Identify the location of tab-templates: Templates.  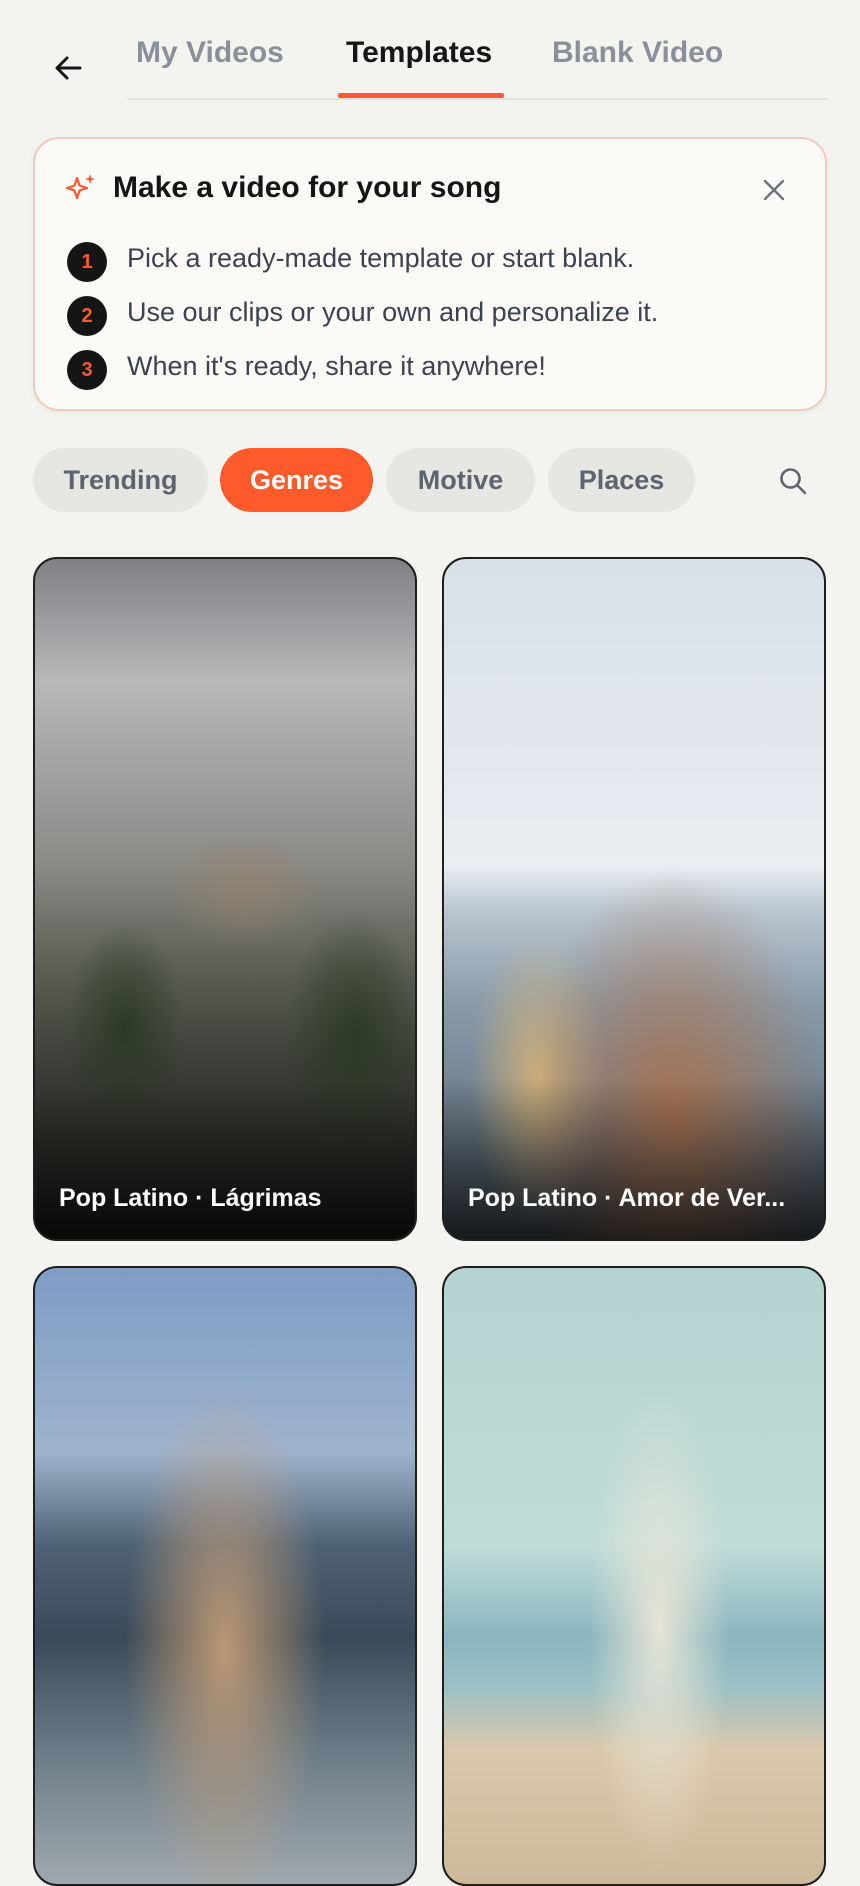
(419, 53).